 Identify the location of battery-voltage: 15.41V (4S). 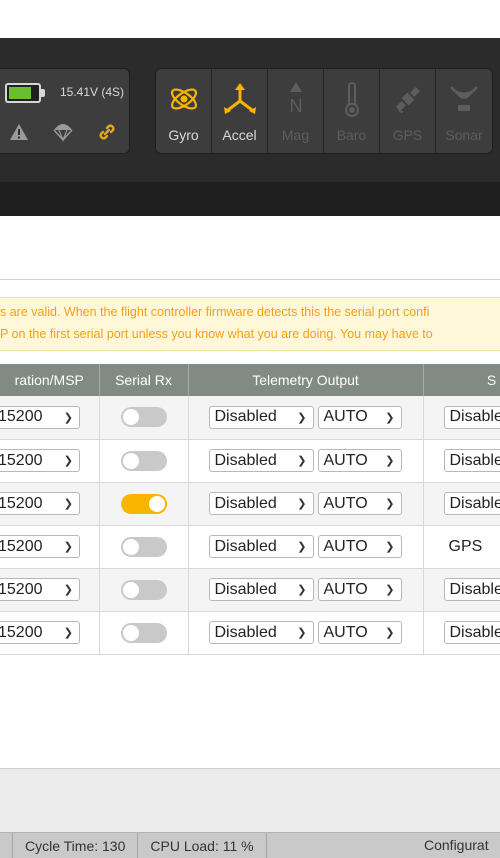
(92, 92).